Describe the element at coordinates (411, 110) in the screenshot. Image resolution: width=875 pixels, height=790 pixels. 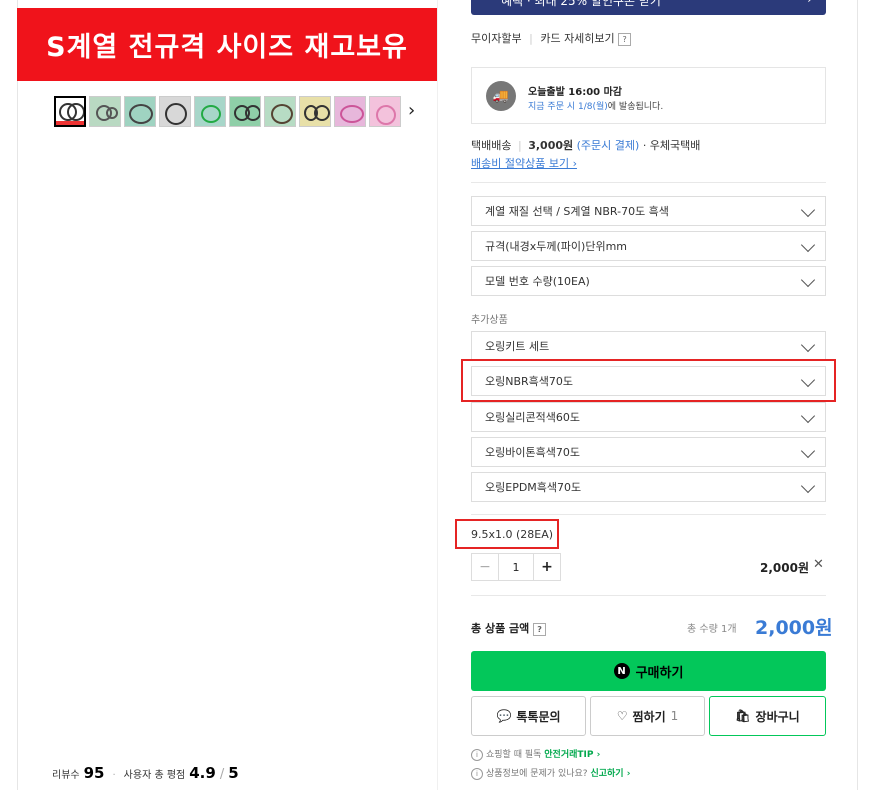
I see `chevron-right-icon: ›` at that location.